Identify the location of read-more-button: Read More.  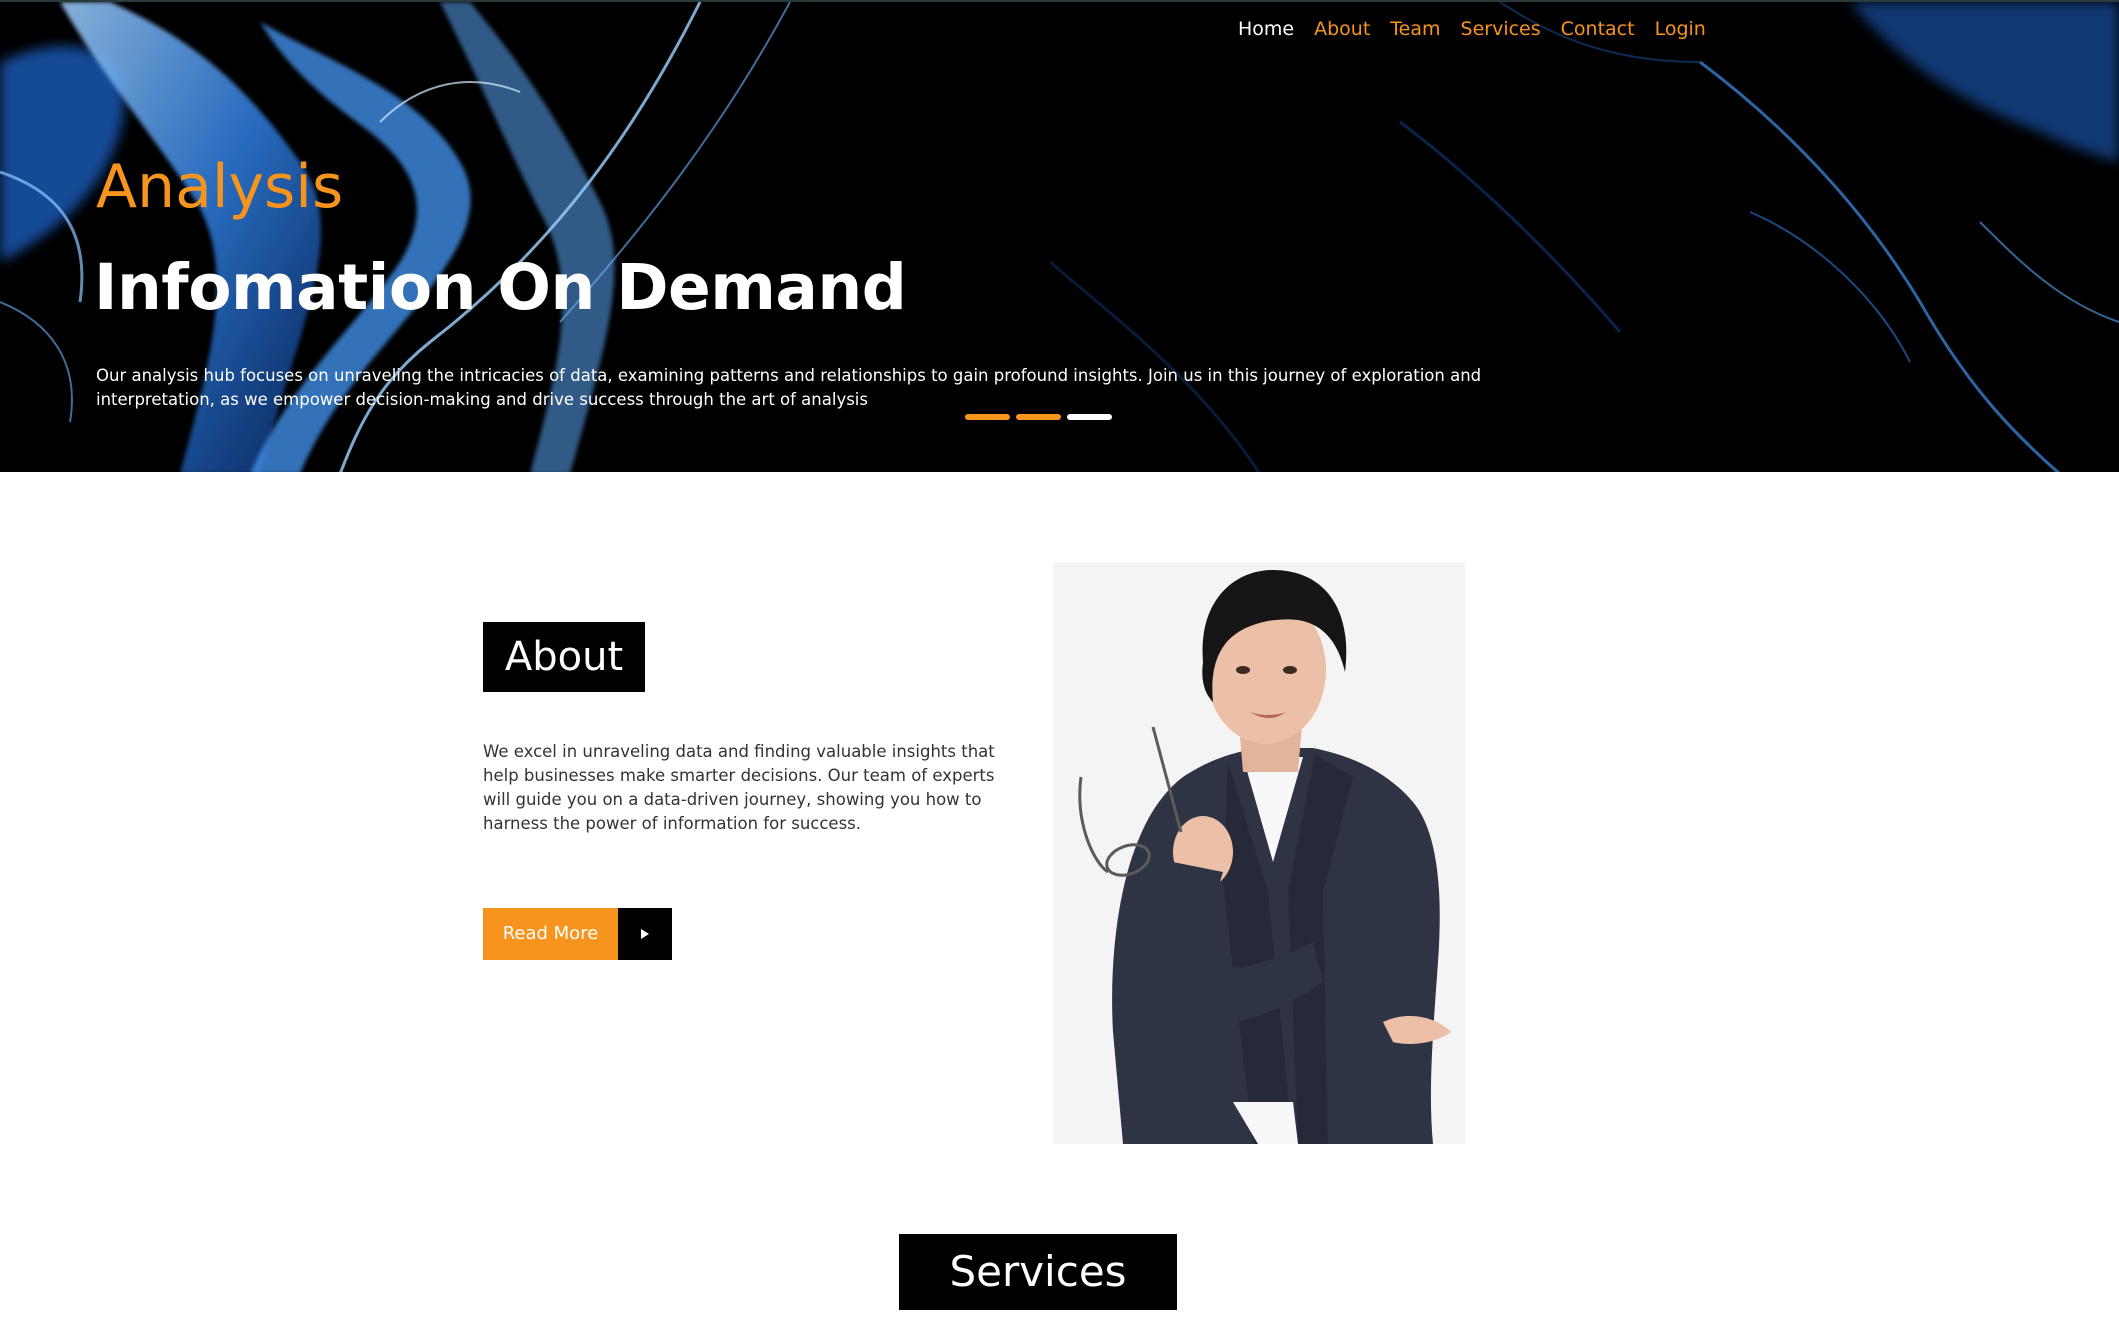
(577, 934).